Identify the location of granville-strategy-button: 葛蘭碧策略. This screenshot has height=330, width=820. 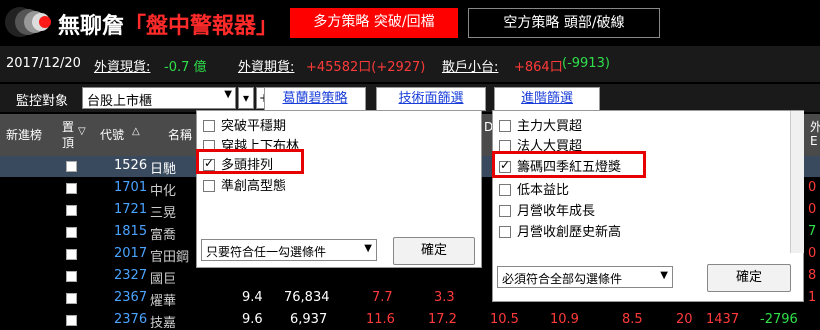
(315, 99).